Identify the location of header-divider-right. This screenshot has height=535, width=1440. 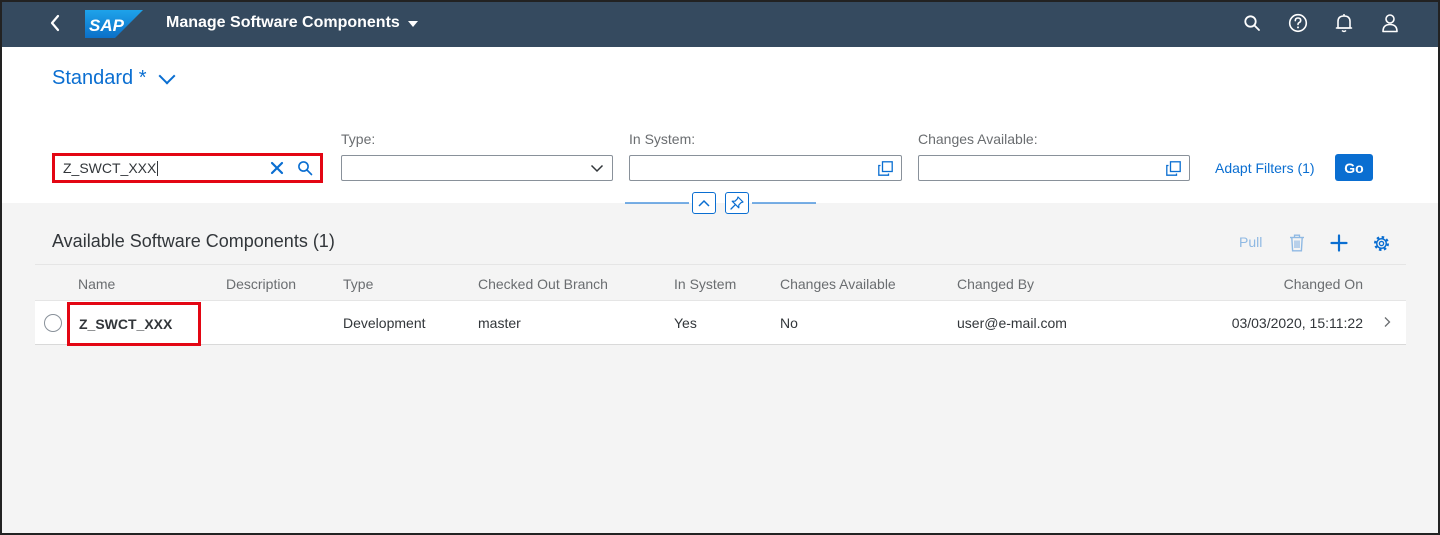
(784, 203).